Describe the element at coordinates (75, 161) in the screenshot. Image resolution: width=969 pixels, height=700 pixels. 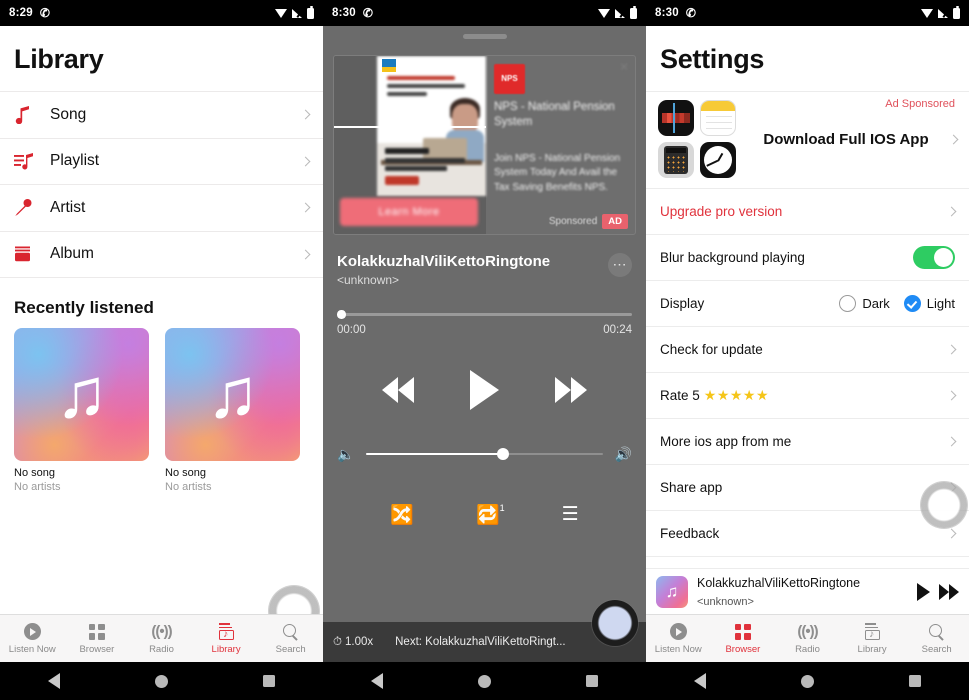
I see `library-row-label: Playlist` at that location.